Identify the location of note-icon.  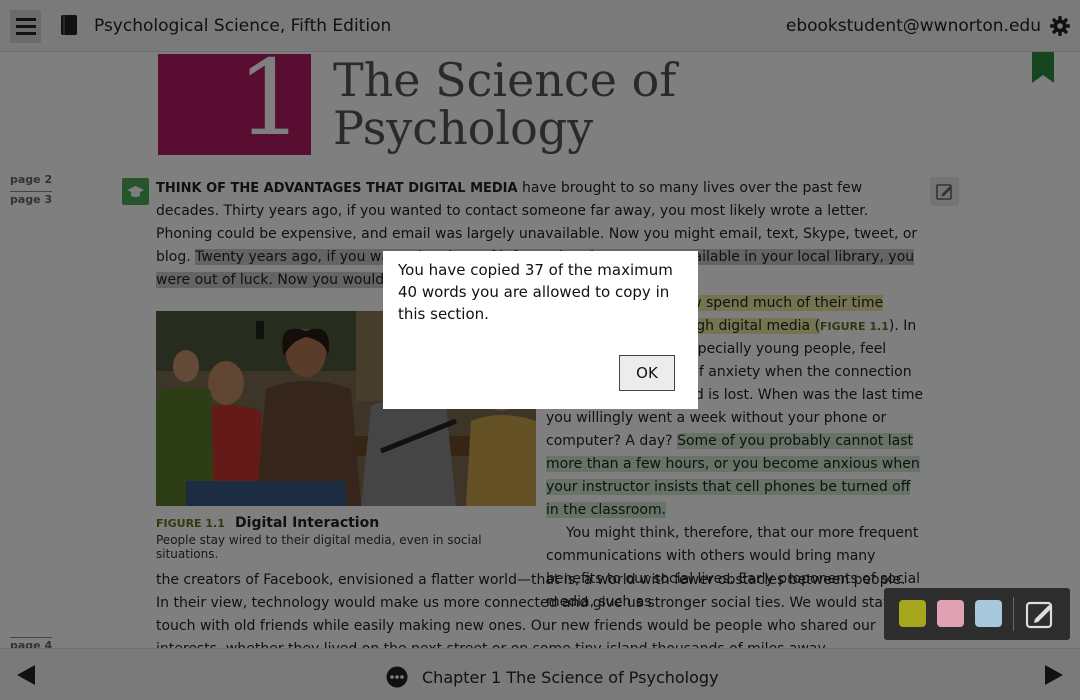
(1040, 614).